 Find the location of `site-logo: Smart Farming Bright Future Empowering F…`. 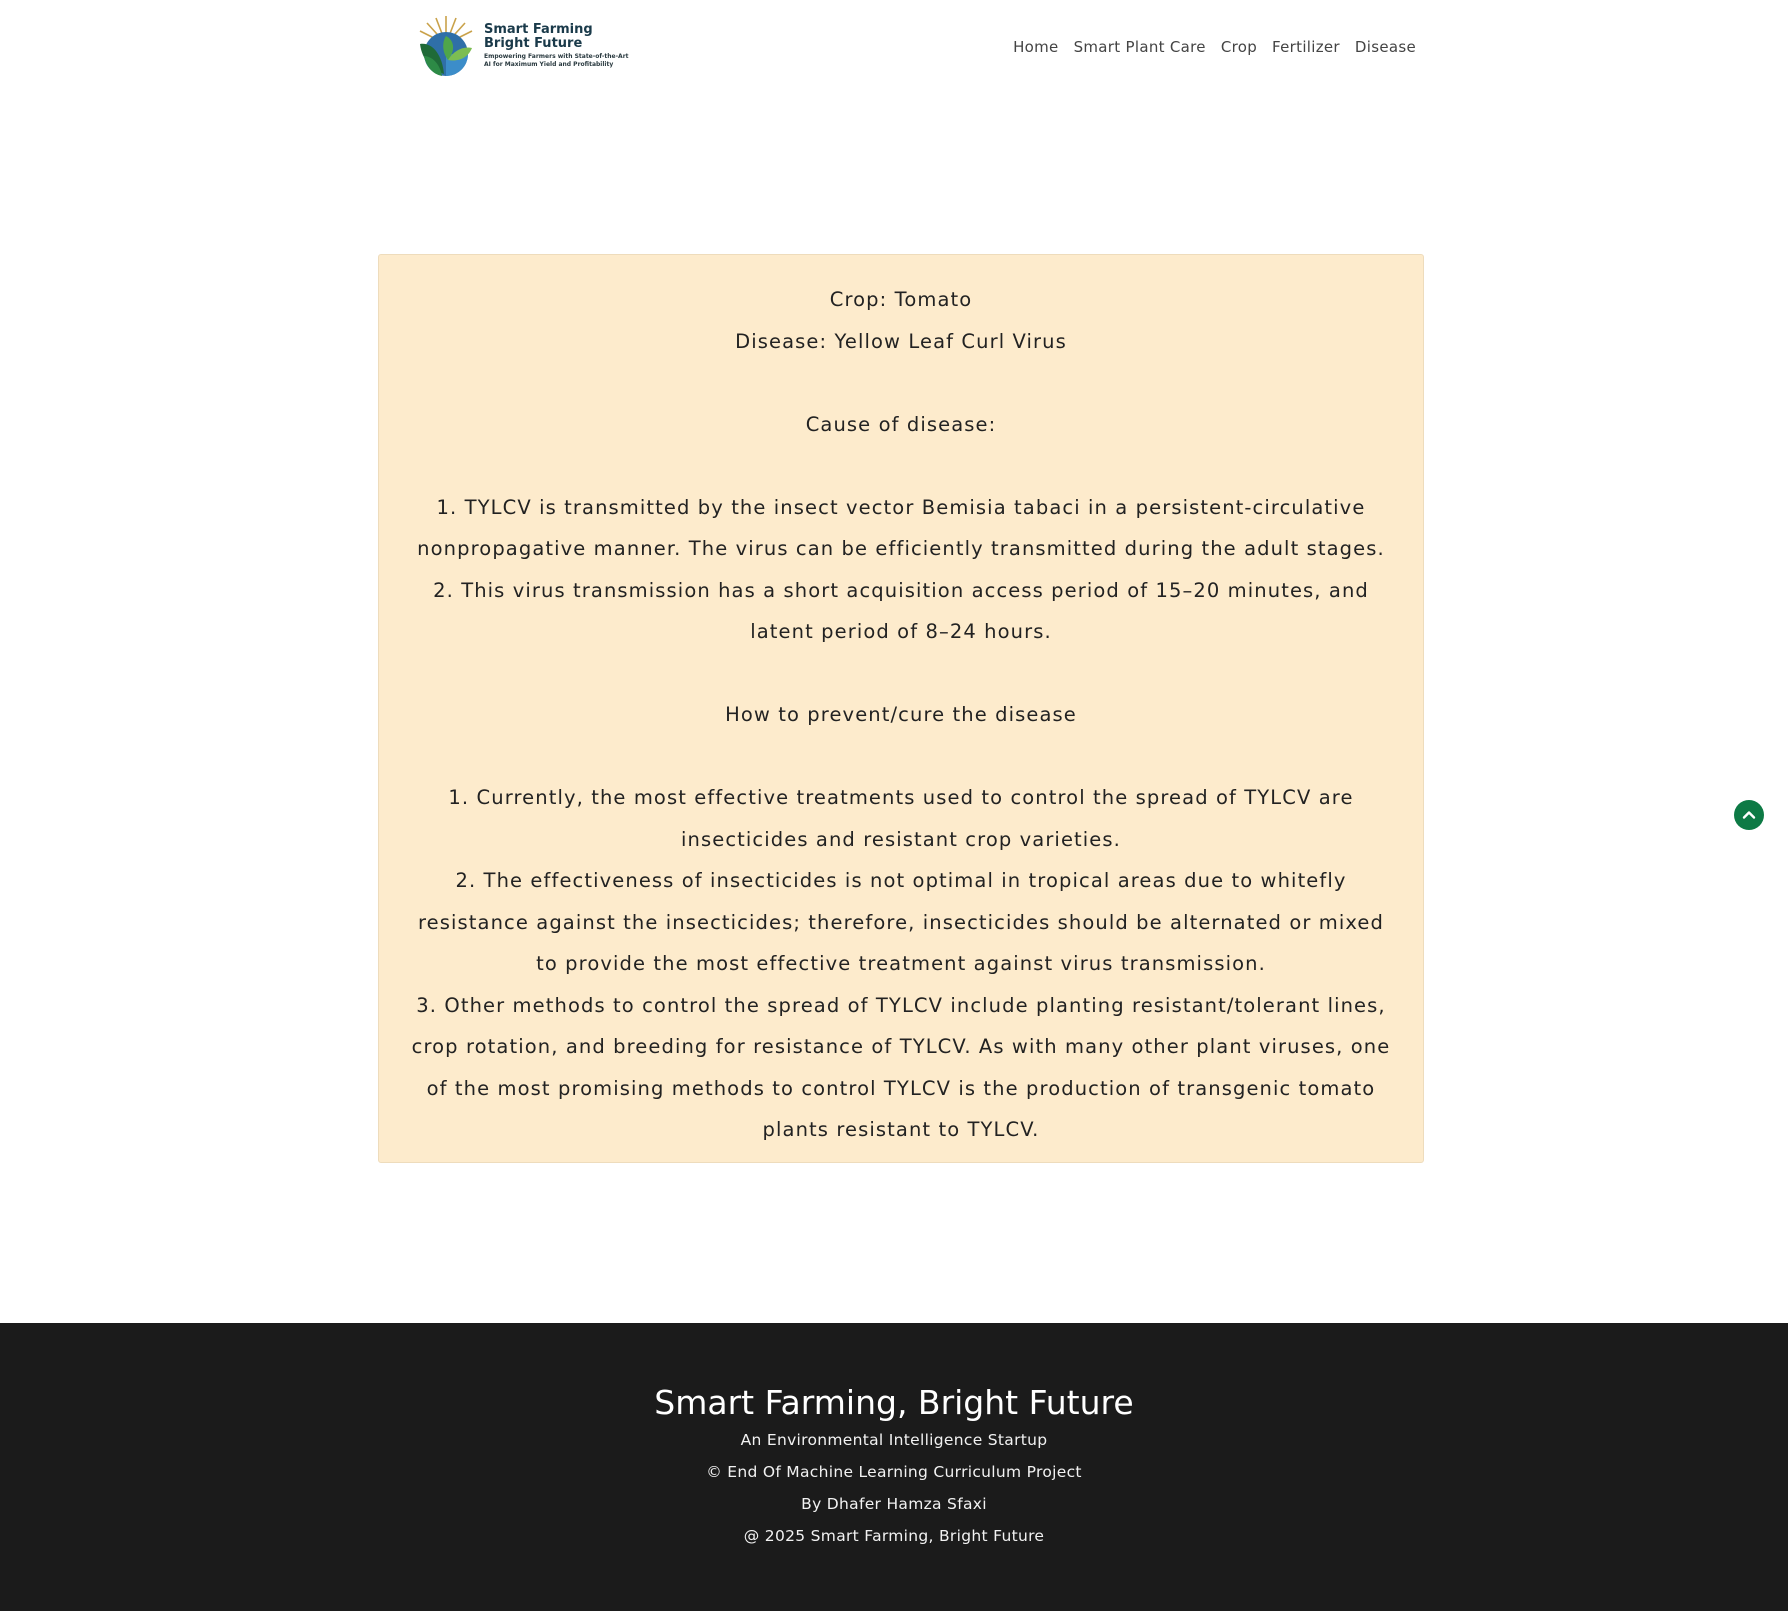

site-logo: Smart Farming Bright Future Empowering F… is located at coordinates (521, 46).